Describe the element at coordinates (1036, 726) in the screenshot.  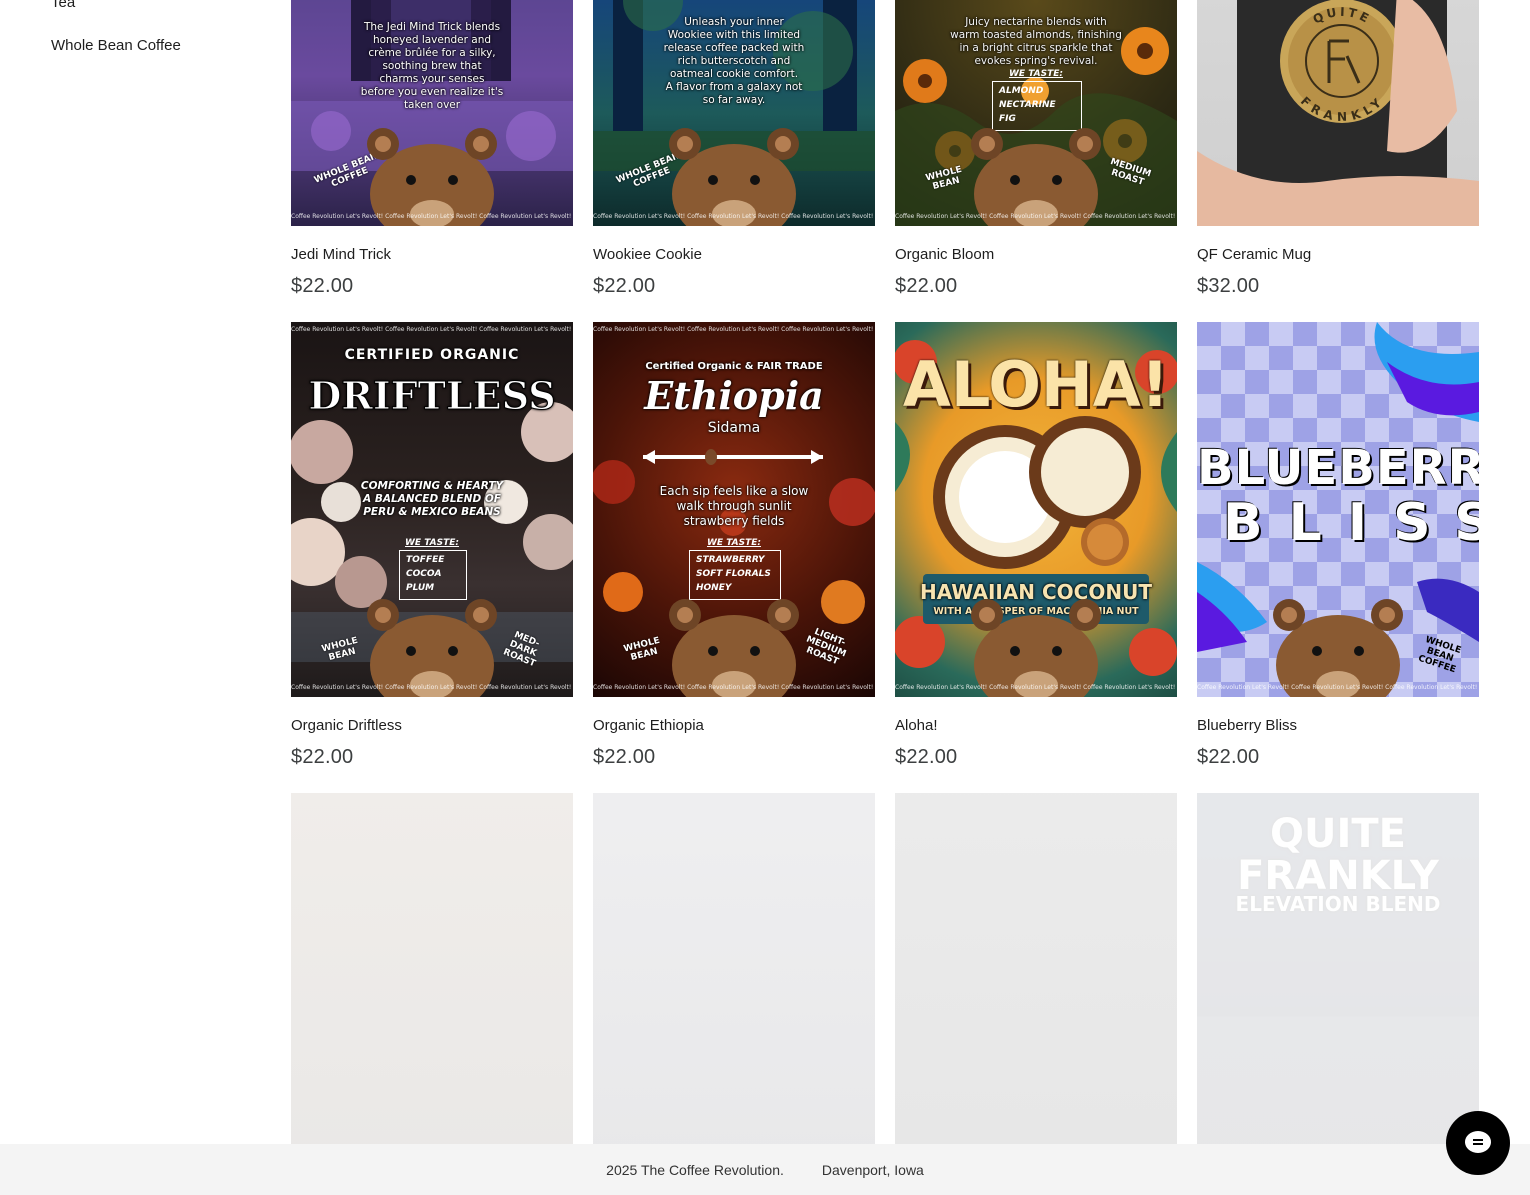
I see `product-name: Aloha!` at that location.